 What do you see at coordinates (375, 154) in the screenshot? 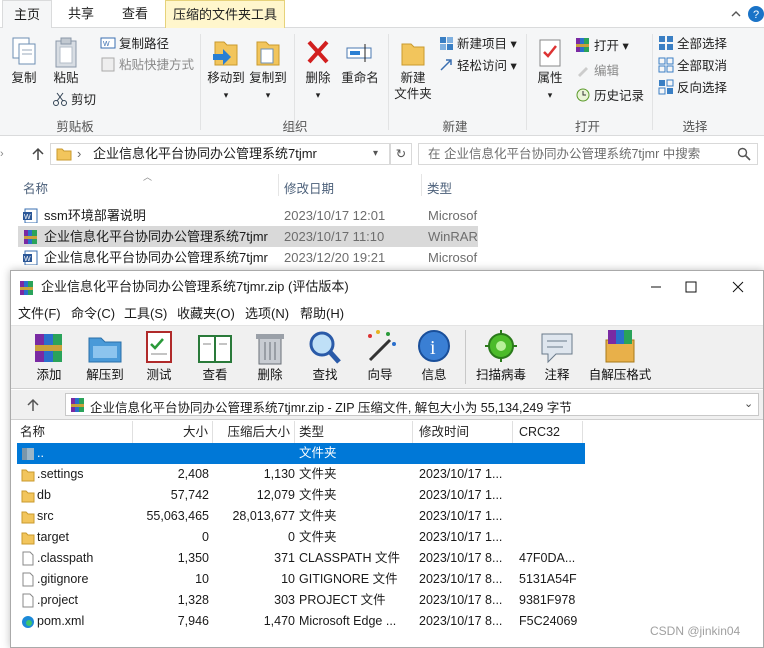
I see `chevron-down-icon: ▾` at bounding box center [375, 154].